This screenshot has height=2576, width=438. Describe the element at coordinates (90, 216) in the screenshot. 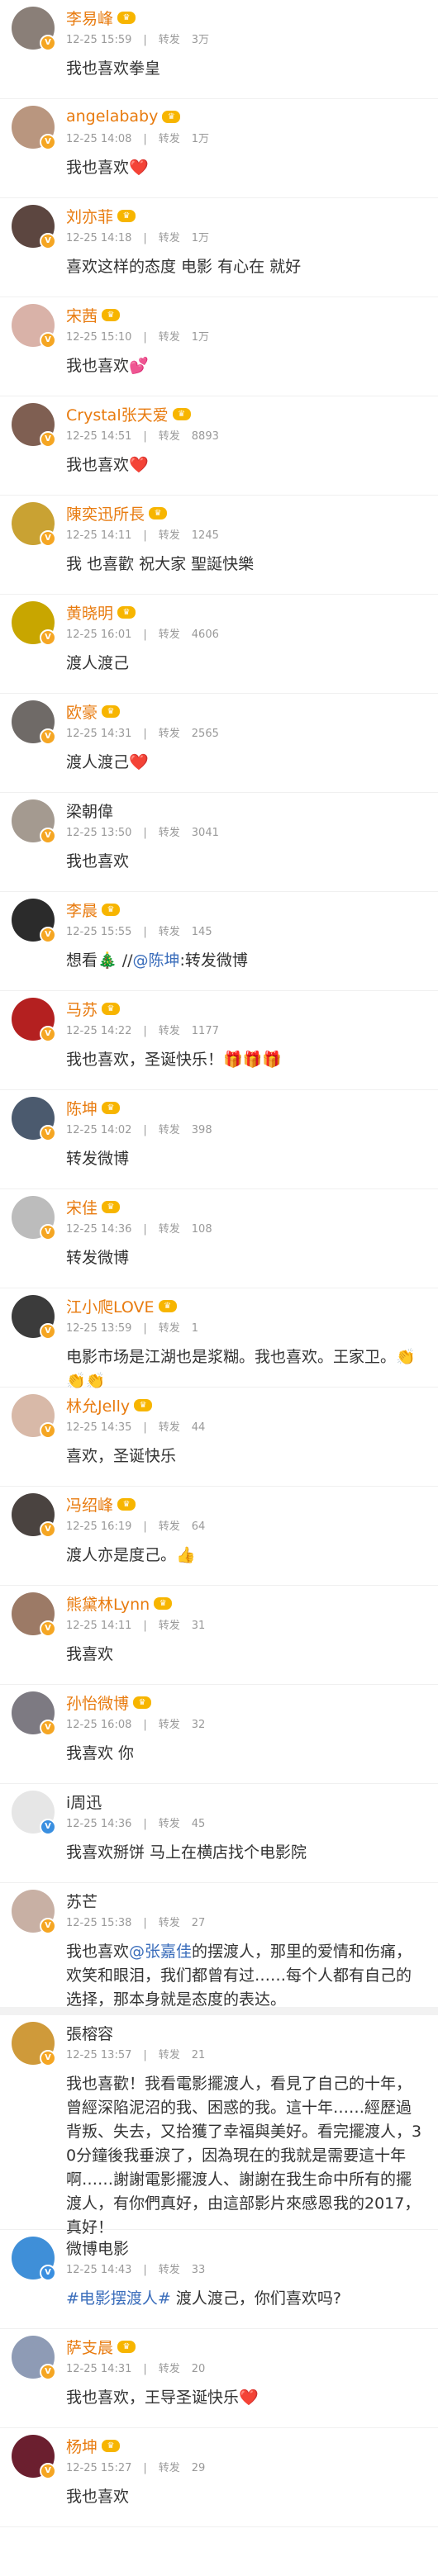

I see `user-name-link: 刘亦菲` at that location.